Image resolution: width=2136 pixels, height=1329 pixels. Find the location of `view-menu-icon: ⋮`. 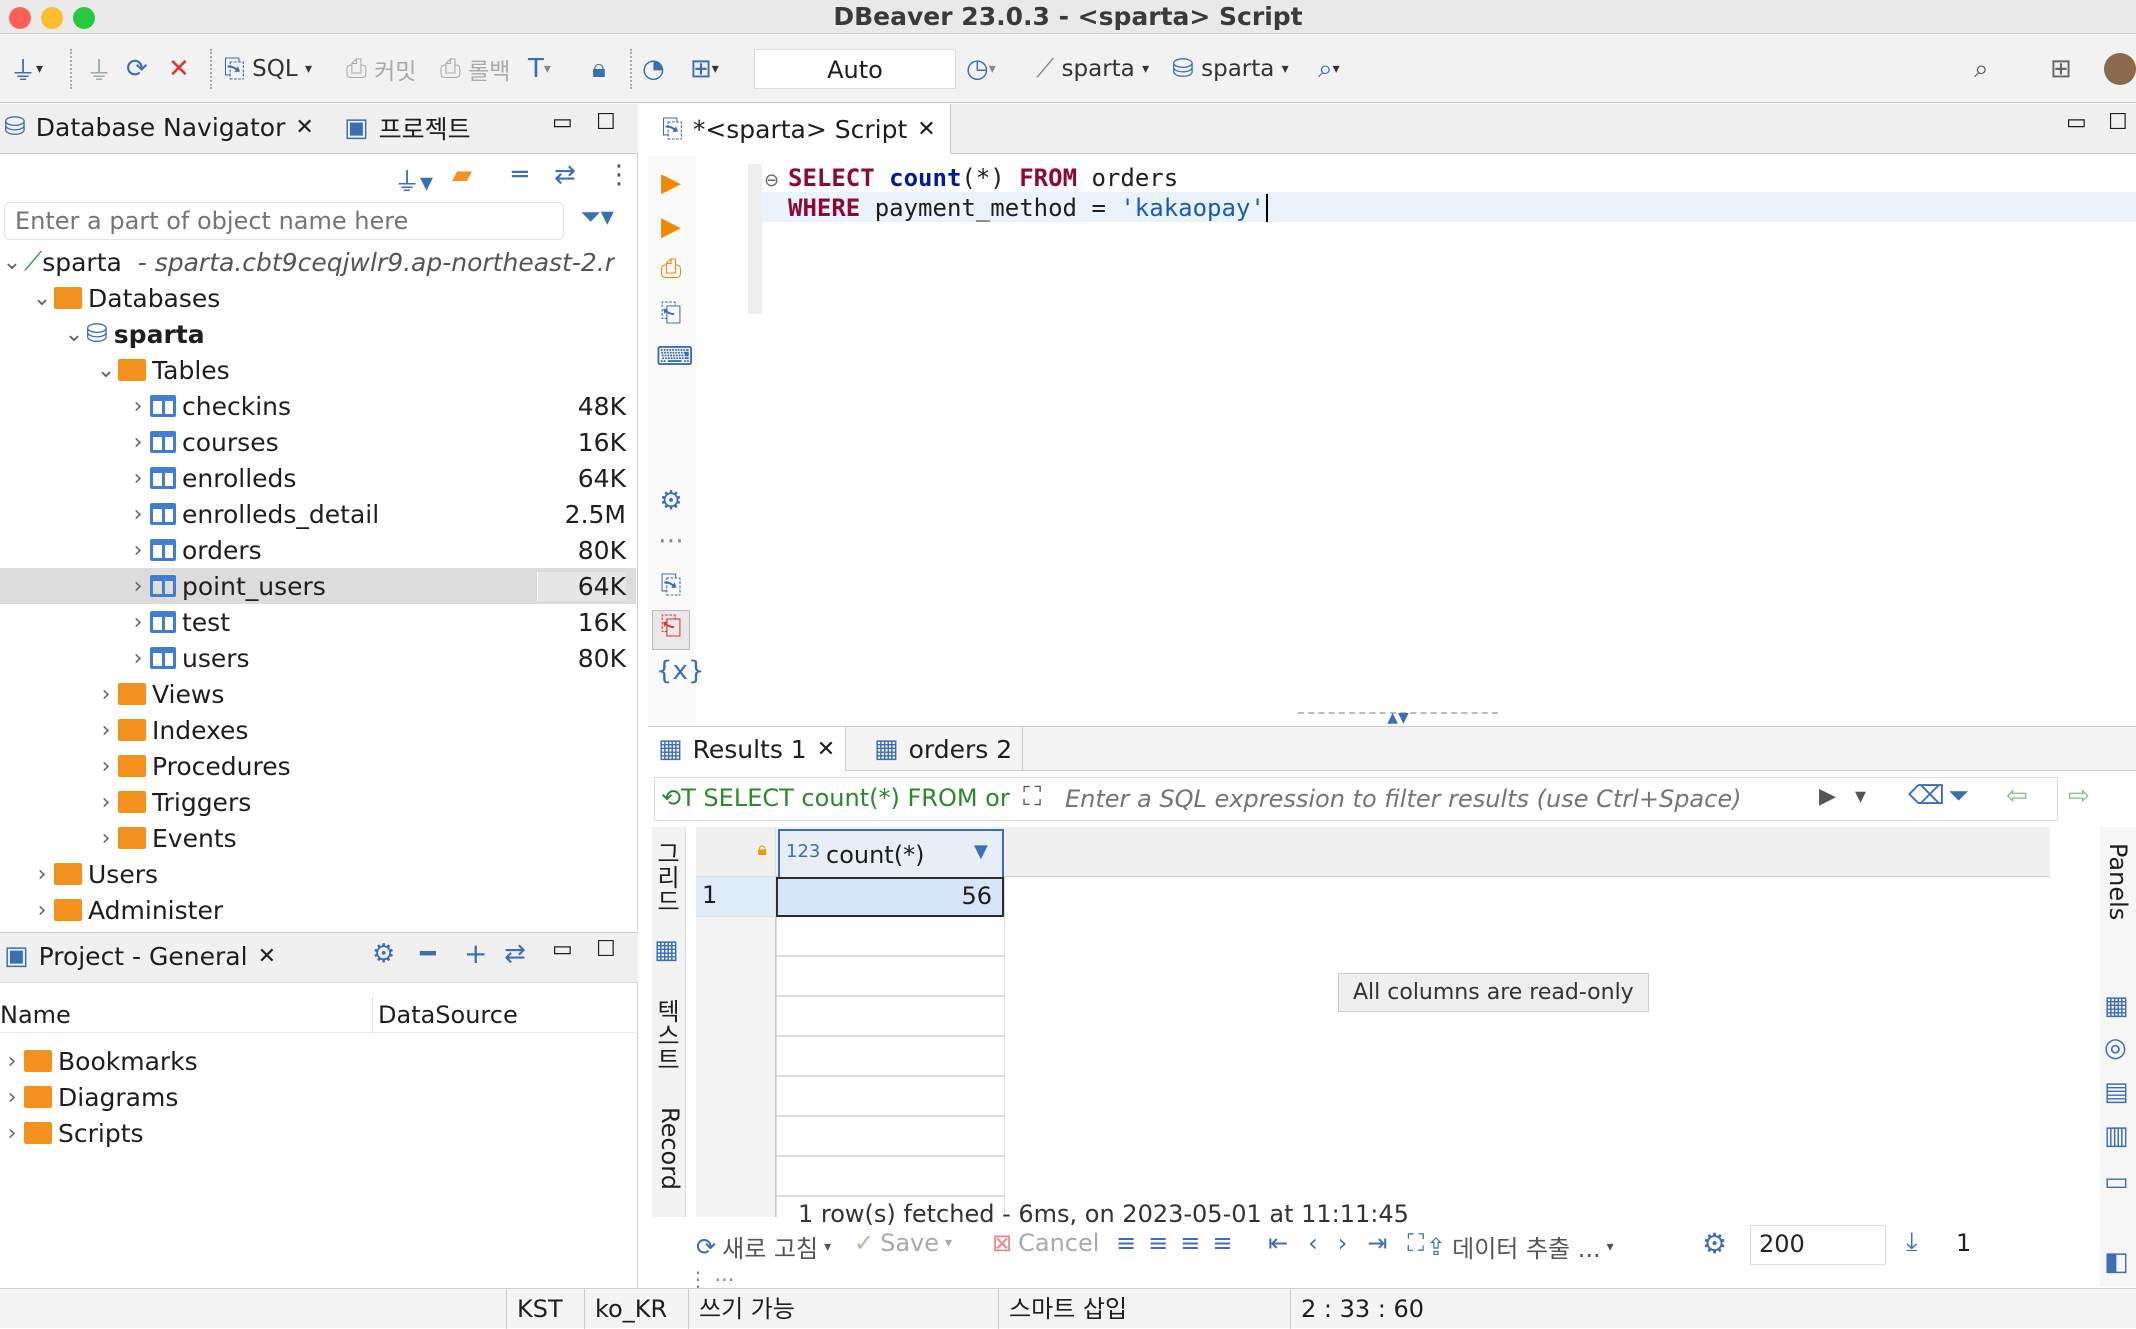

view-menu-icon: ⋮ is located at coordinates (619, 175).